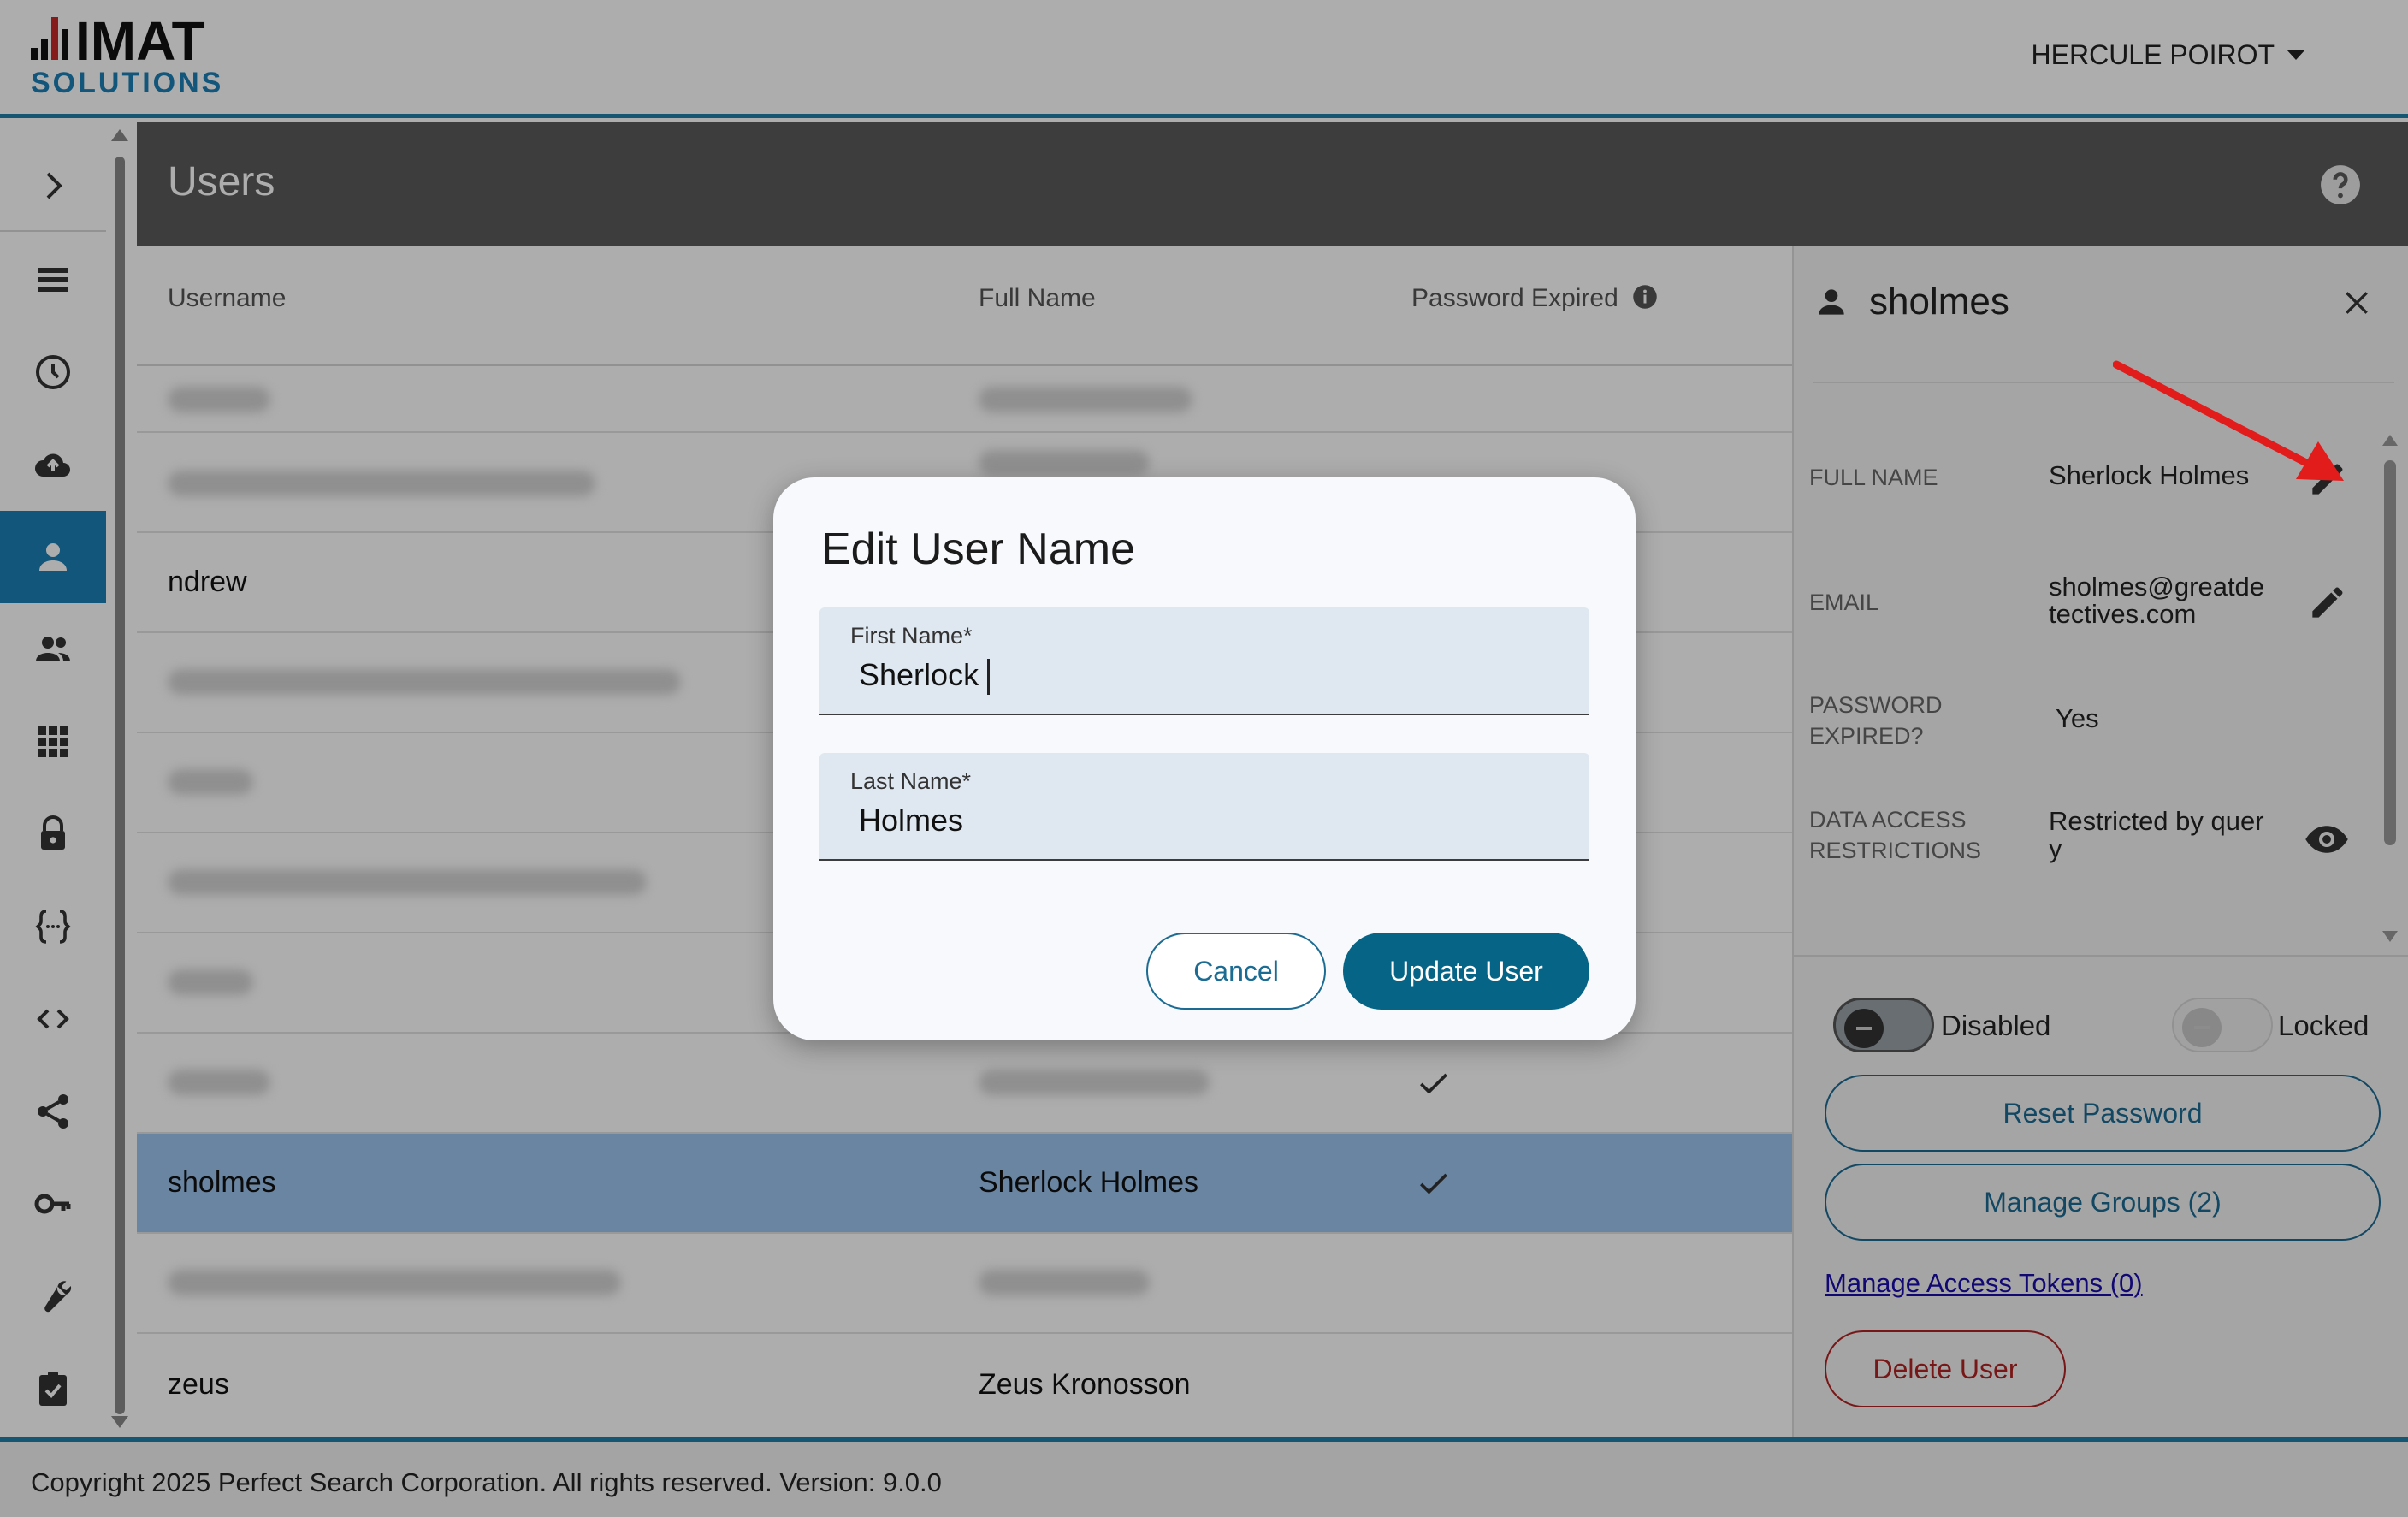 Image resolution: width=2408 pixels, height=1517 pixels. Describe the element at coordinates (911, 820) in the screenshot. I see `last-name-input: Holmes` at that location.